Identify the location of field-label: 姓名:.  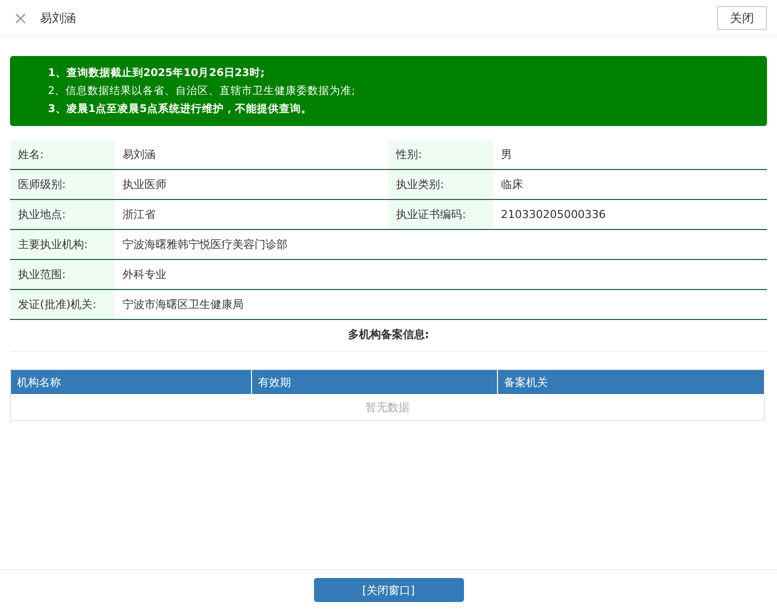
(62, 155).